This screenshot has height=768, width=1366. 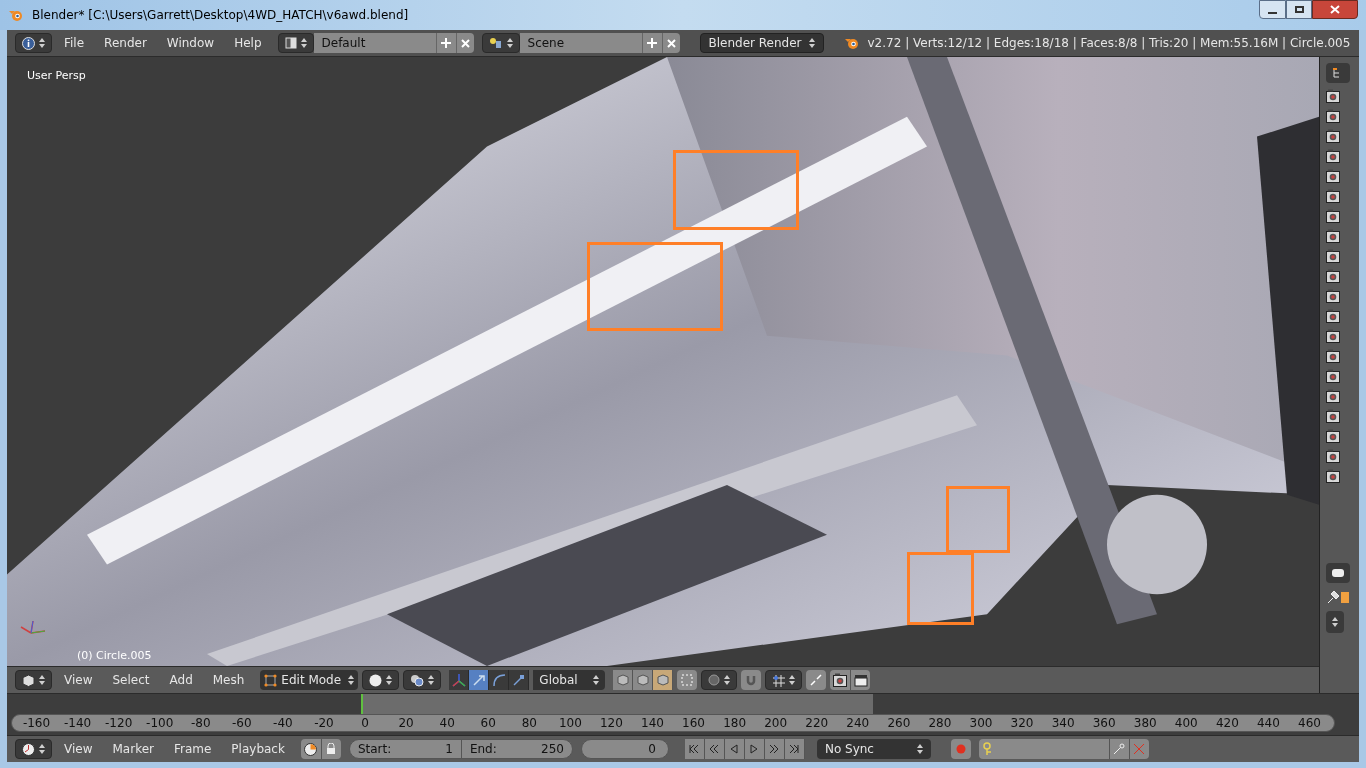 I want to click on render-animation-button, so click(x=860, y=680).